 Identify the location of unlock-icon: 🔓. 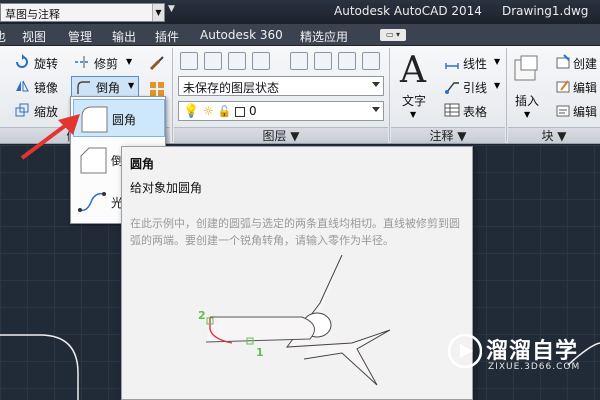
(224, 111).